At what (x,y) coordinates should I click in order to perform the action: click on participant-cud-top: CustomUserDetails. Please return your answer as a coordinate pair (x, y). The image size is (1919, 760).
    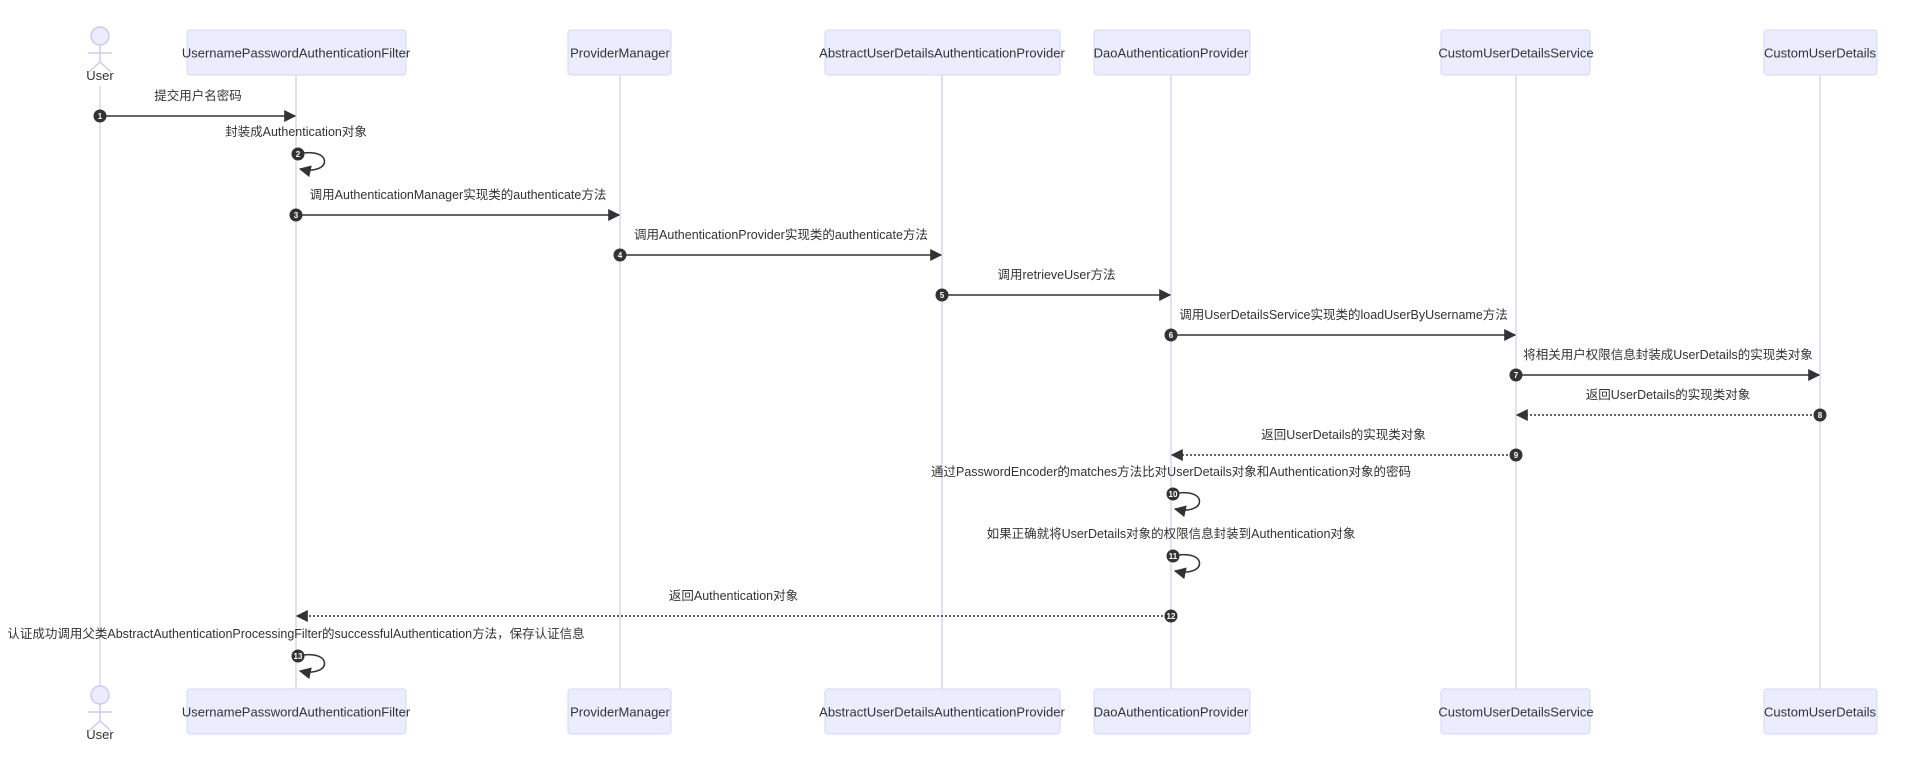
    Looking at the image, I should click on (1820, 52).